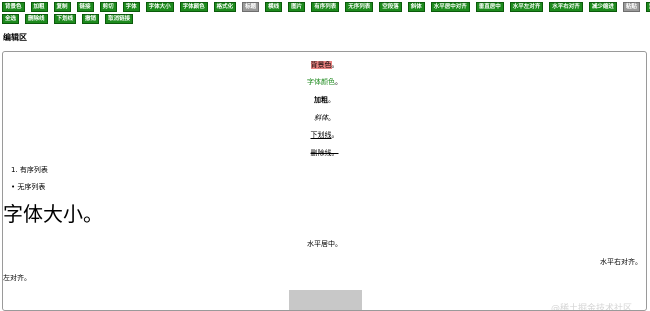 The image size is (650, 311). Describe the element at coordinates (119, 19) in the screenshot. I see `toolbar-row2-button-4: 取消链接` at that location.